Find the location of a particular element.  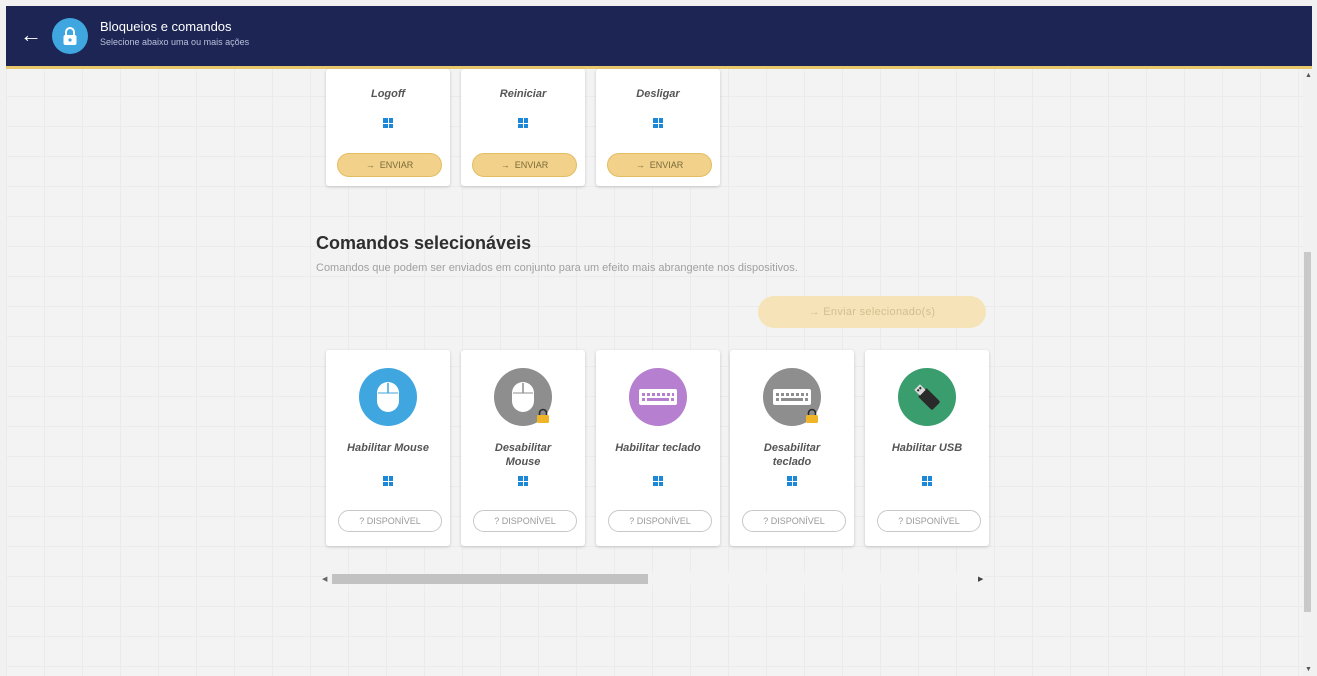

command-card-logoff: Logoff → ENVIAR is located at coordinates (388, 127).